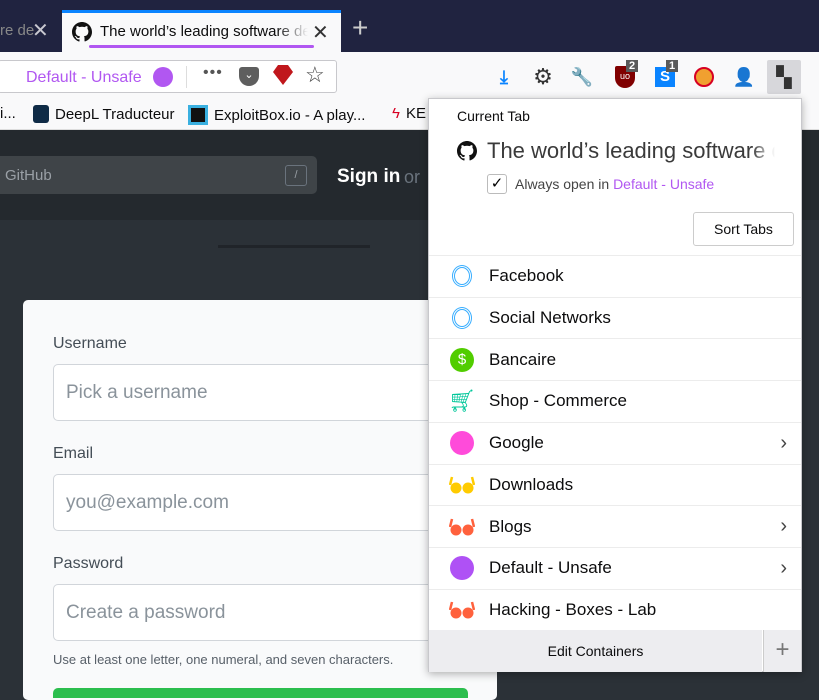  What do you see at coordinates (396, 113) in the screenshot?
I see `lightning-icon: ϟ` at bounding box center [396, 113].